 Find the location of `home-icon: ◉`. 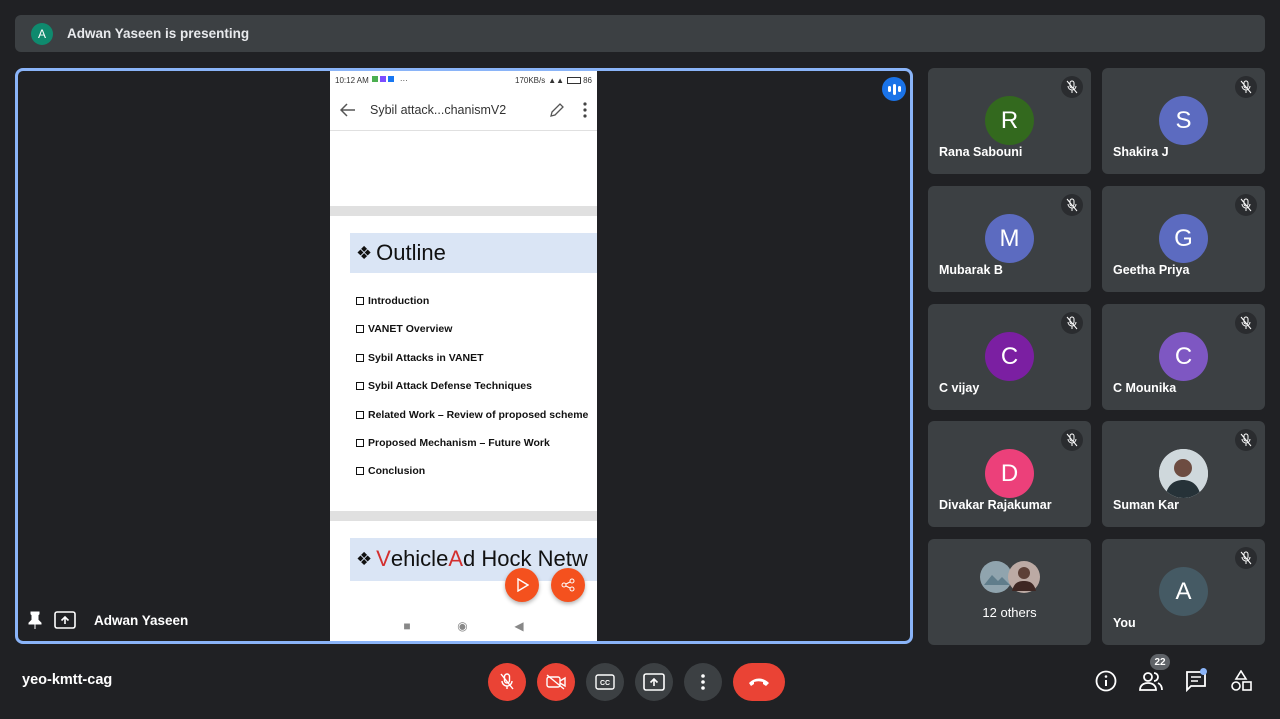

home-icon: ◉ is located at coordinates (462, 626).